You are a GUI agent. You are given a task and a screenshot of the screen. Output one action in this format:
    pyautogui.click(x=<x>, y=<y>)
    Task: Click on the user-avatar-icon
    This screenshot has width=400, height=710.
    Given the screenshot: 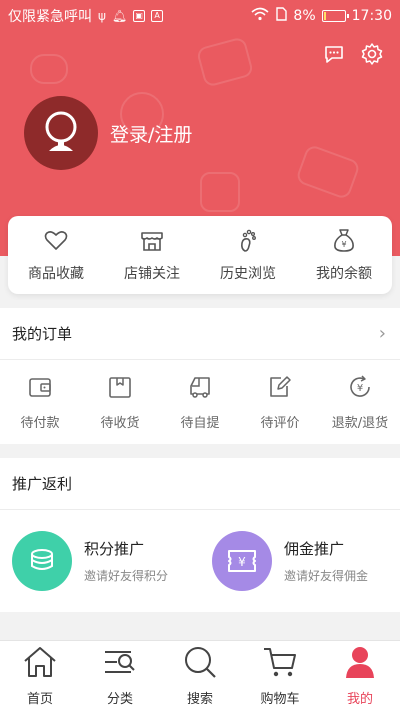 What is the action you would take?
    pyautogui.click(x=61, y=133)
    